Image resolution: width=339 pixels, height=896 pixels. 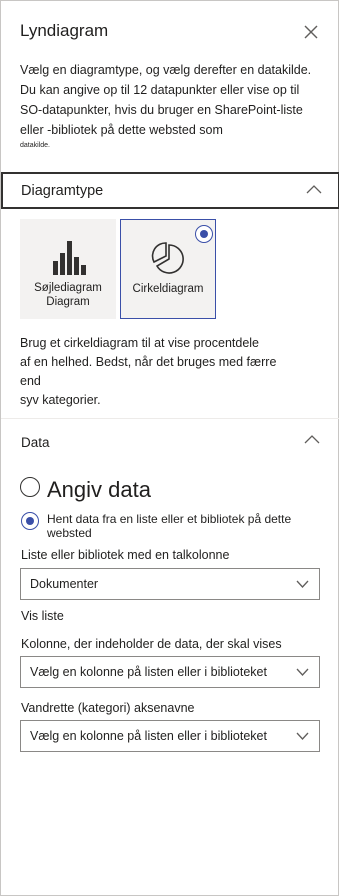 I want to click on list-dropdown-value: Dokumenter, so click(x=64, y=584).